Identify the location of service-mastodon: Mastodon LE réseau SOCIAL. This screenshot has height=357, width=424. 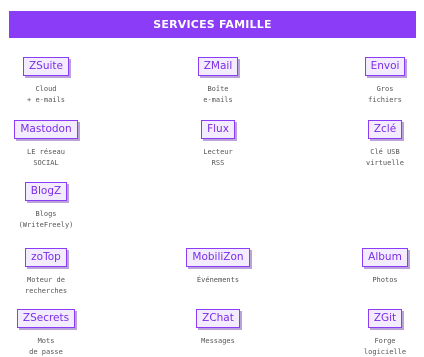
(50, 144).